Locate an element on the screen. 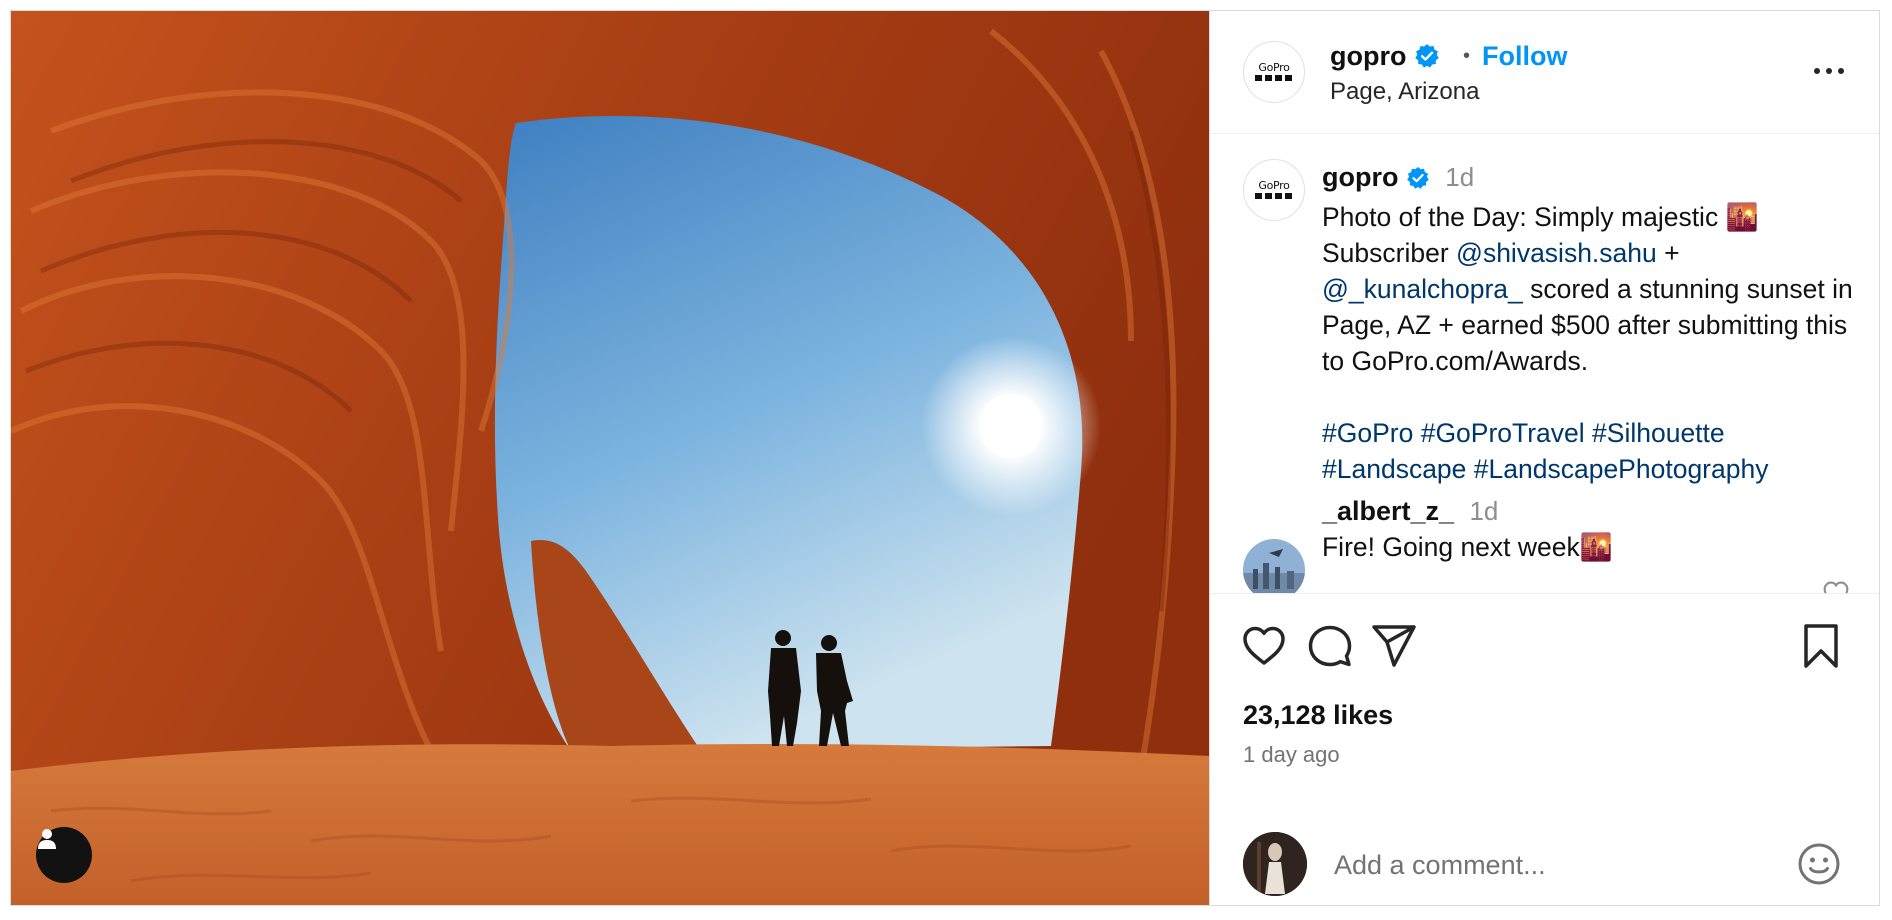  bookmark-icon is located at coordinates (1821, 646).